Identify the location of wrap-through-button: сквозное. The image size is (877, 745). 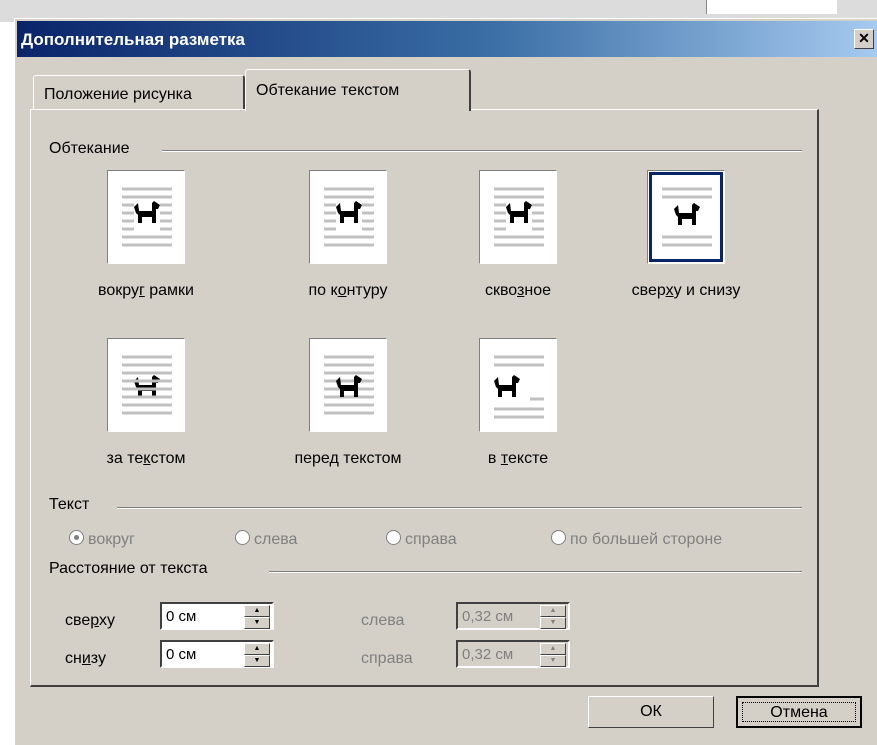
(518, 235).